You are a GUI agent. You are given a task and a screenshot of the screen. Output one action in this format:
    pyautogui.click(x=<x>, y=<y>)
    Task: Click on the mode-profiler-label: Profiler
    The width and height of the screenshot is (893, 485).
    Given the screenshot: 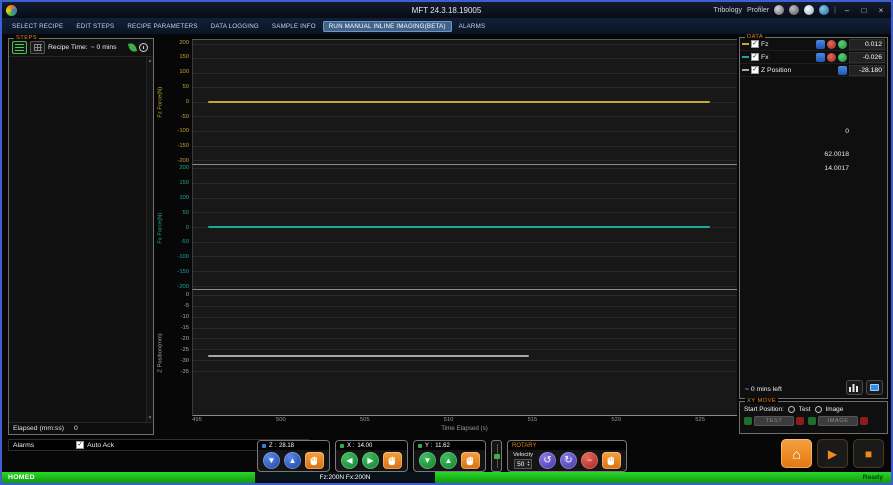 What is the action you would take?
    pyautogui.click(x=758, y=10)
    